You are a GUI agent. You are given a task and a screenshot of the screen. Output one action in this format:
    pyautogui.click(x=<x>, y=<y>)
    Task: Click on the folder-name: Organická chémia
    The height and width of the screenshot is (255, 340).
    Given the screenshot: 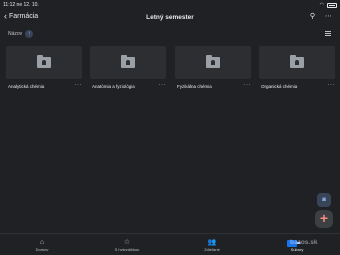 What is the action you would take?
    pyautogui.click(x=279, y=86)
    